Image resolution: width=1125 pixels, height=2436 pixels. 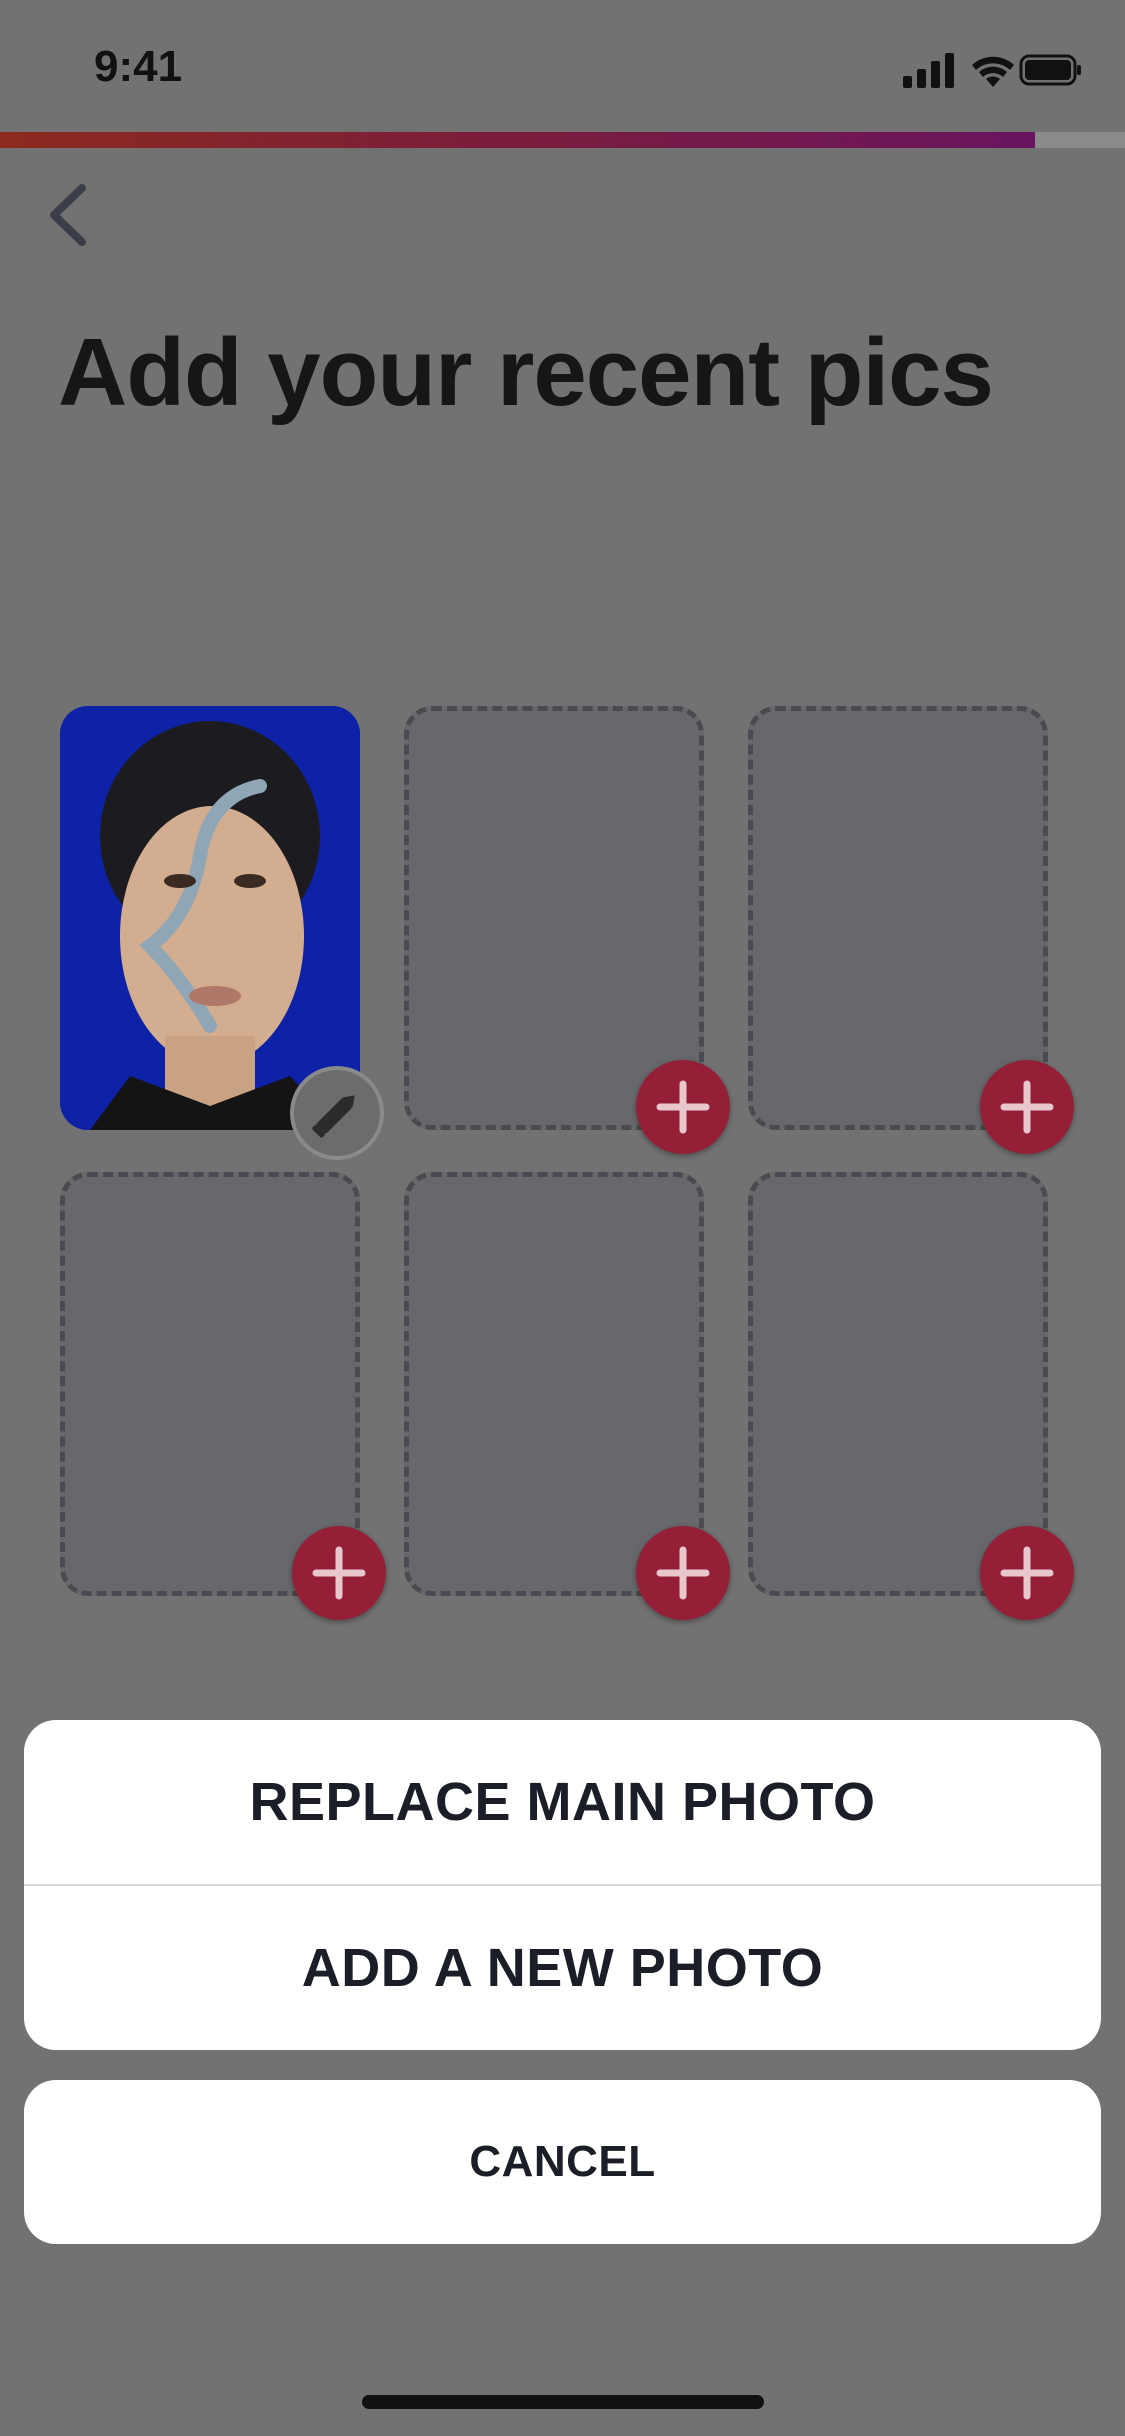 I want to click on status-icons, so click(x=993, y=72).